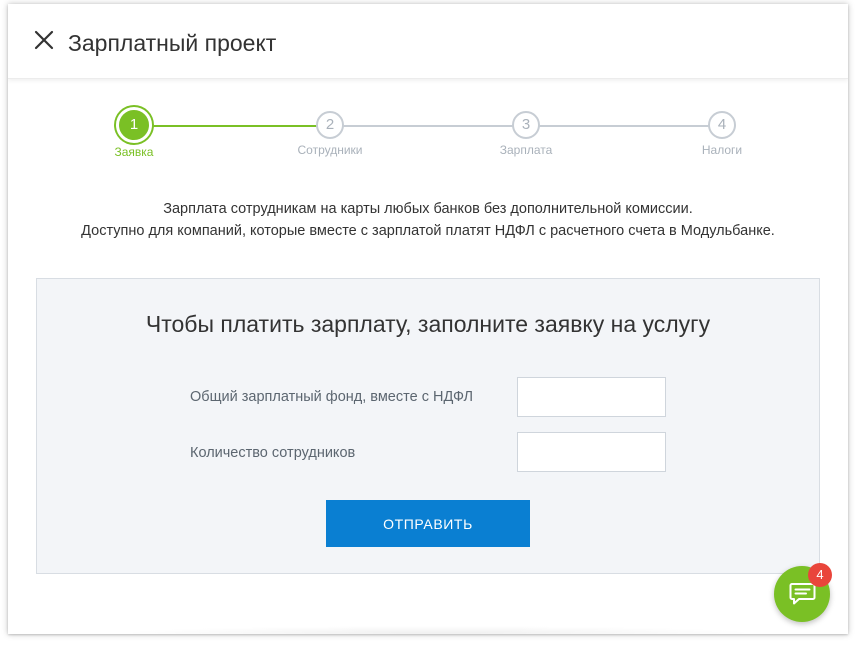 This screenshot has width=856, height=646. What do you see at coordinates (273, 453) in the screenshot?
I see `employee-count-label: Количество сотрудников` at bounding box center [273, 453].